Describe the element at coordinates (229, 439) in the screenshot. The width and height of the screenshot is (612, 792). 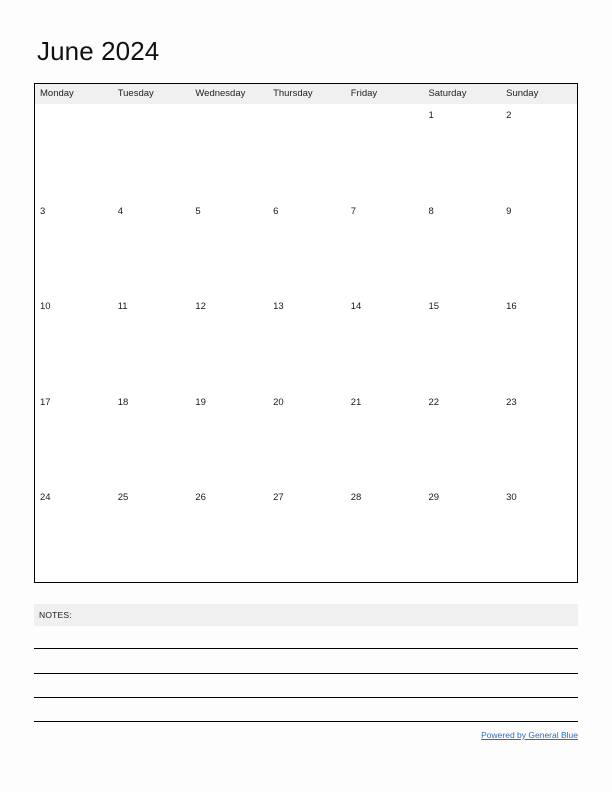
I see `day-cell: 19` at that location.